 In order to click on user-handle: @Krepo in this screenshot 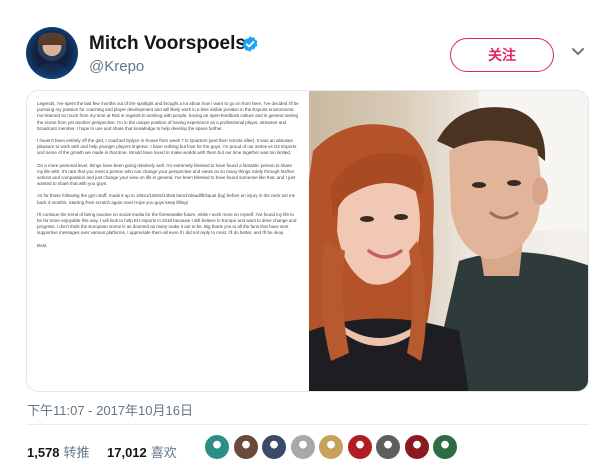, I will do `click(116, 66)`.